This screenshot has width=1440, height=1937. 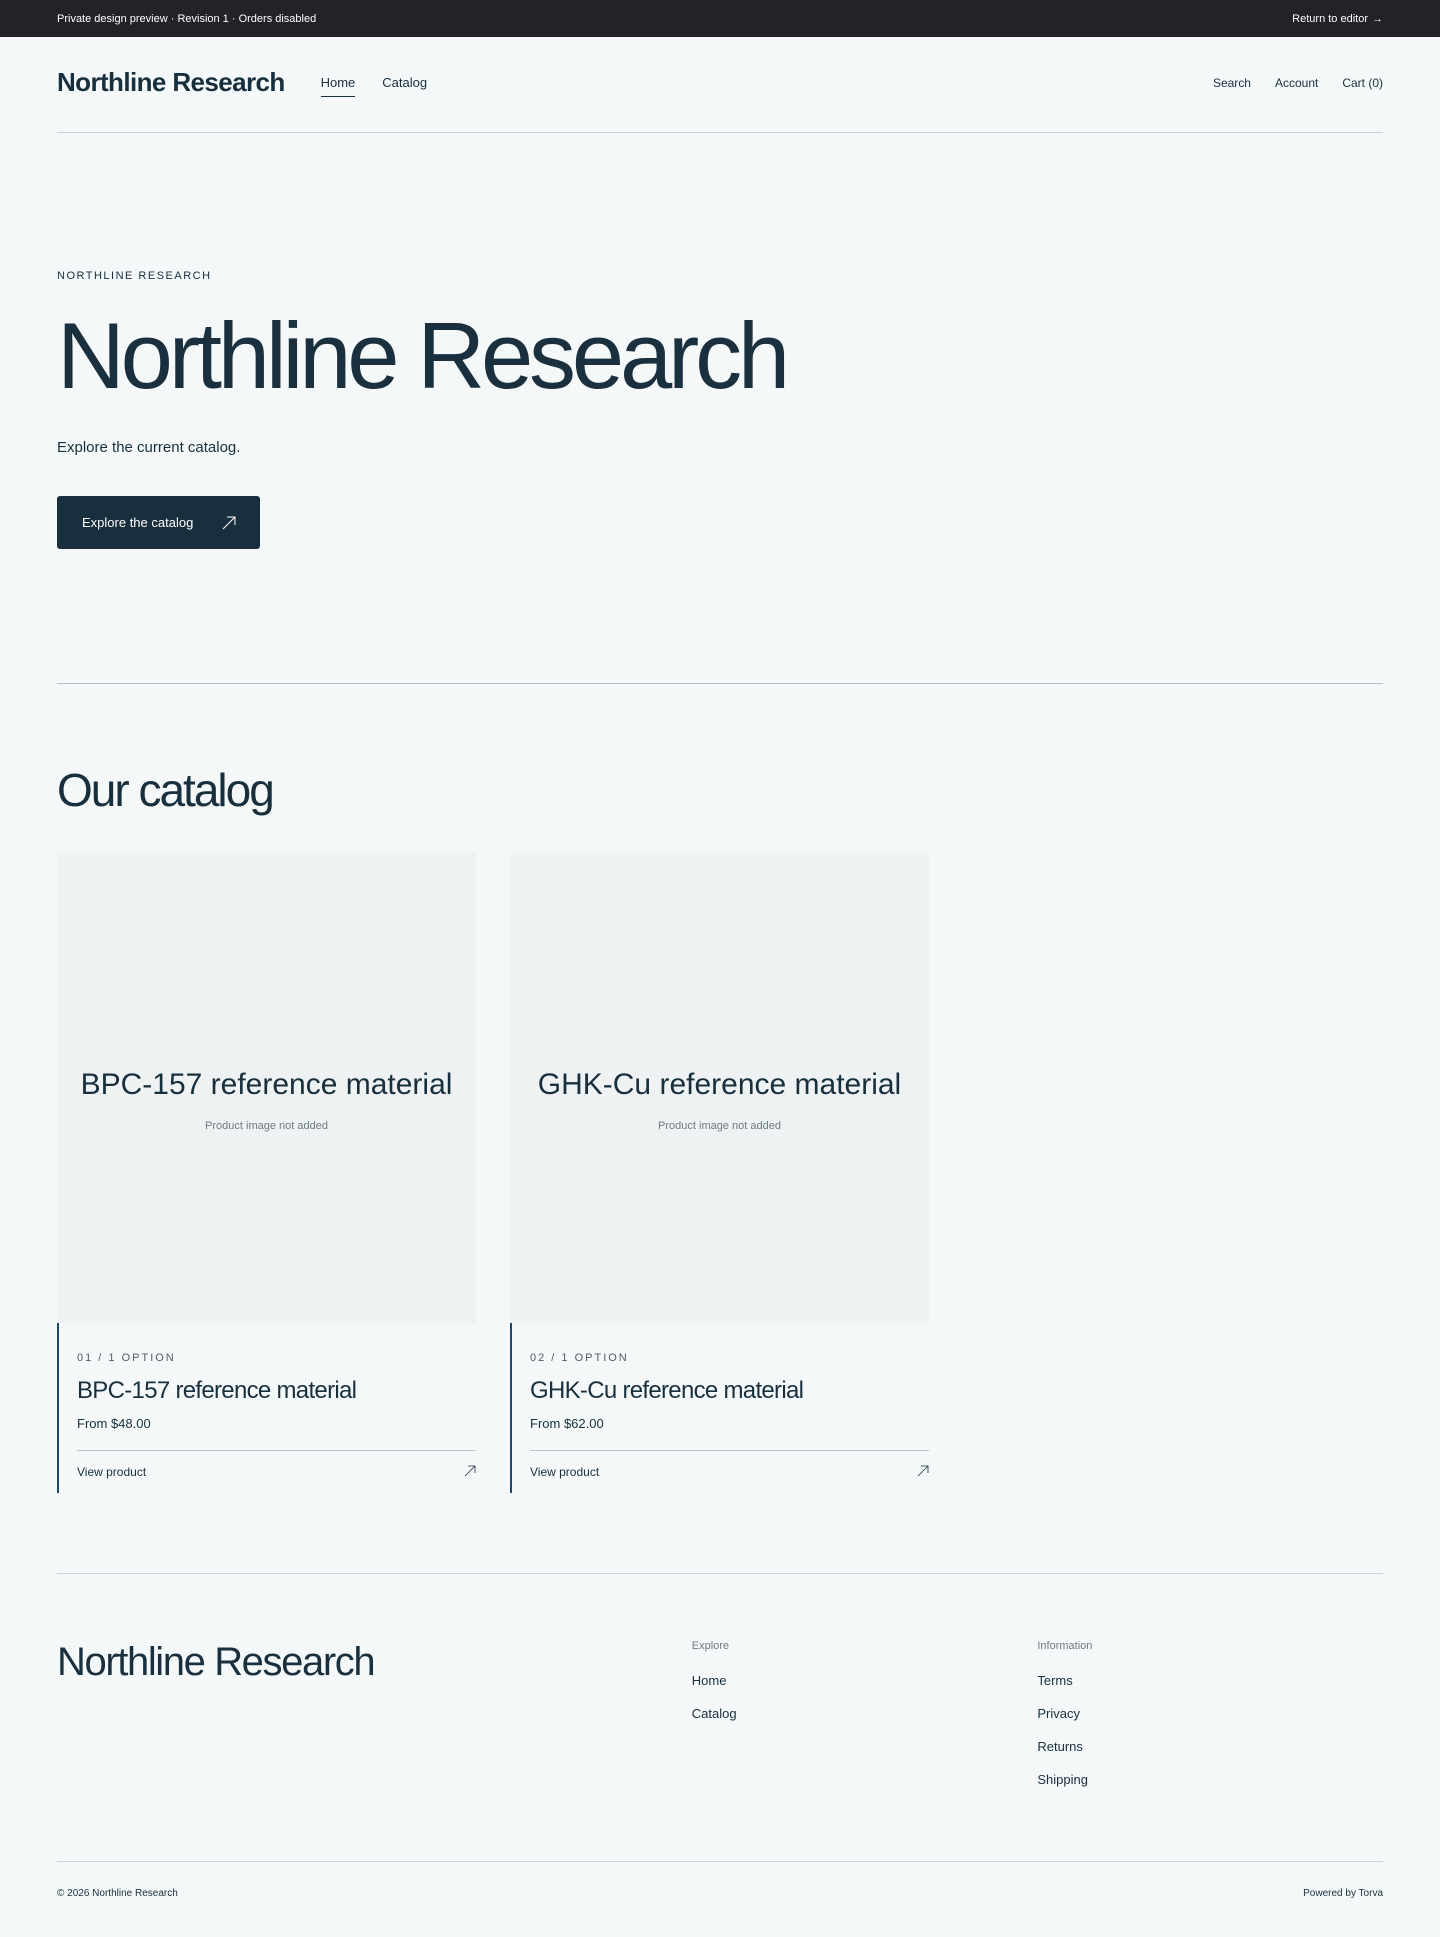 I want to click on search-link: Search, so click(x=1232, y=83).